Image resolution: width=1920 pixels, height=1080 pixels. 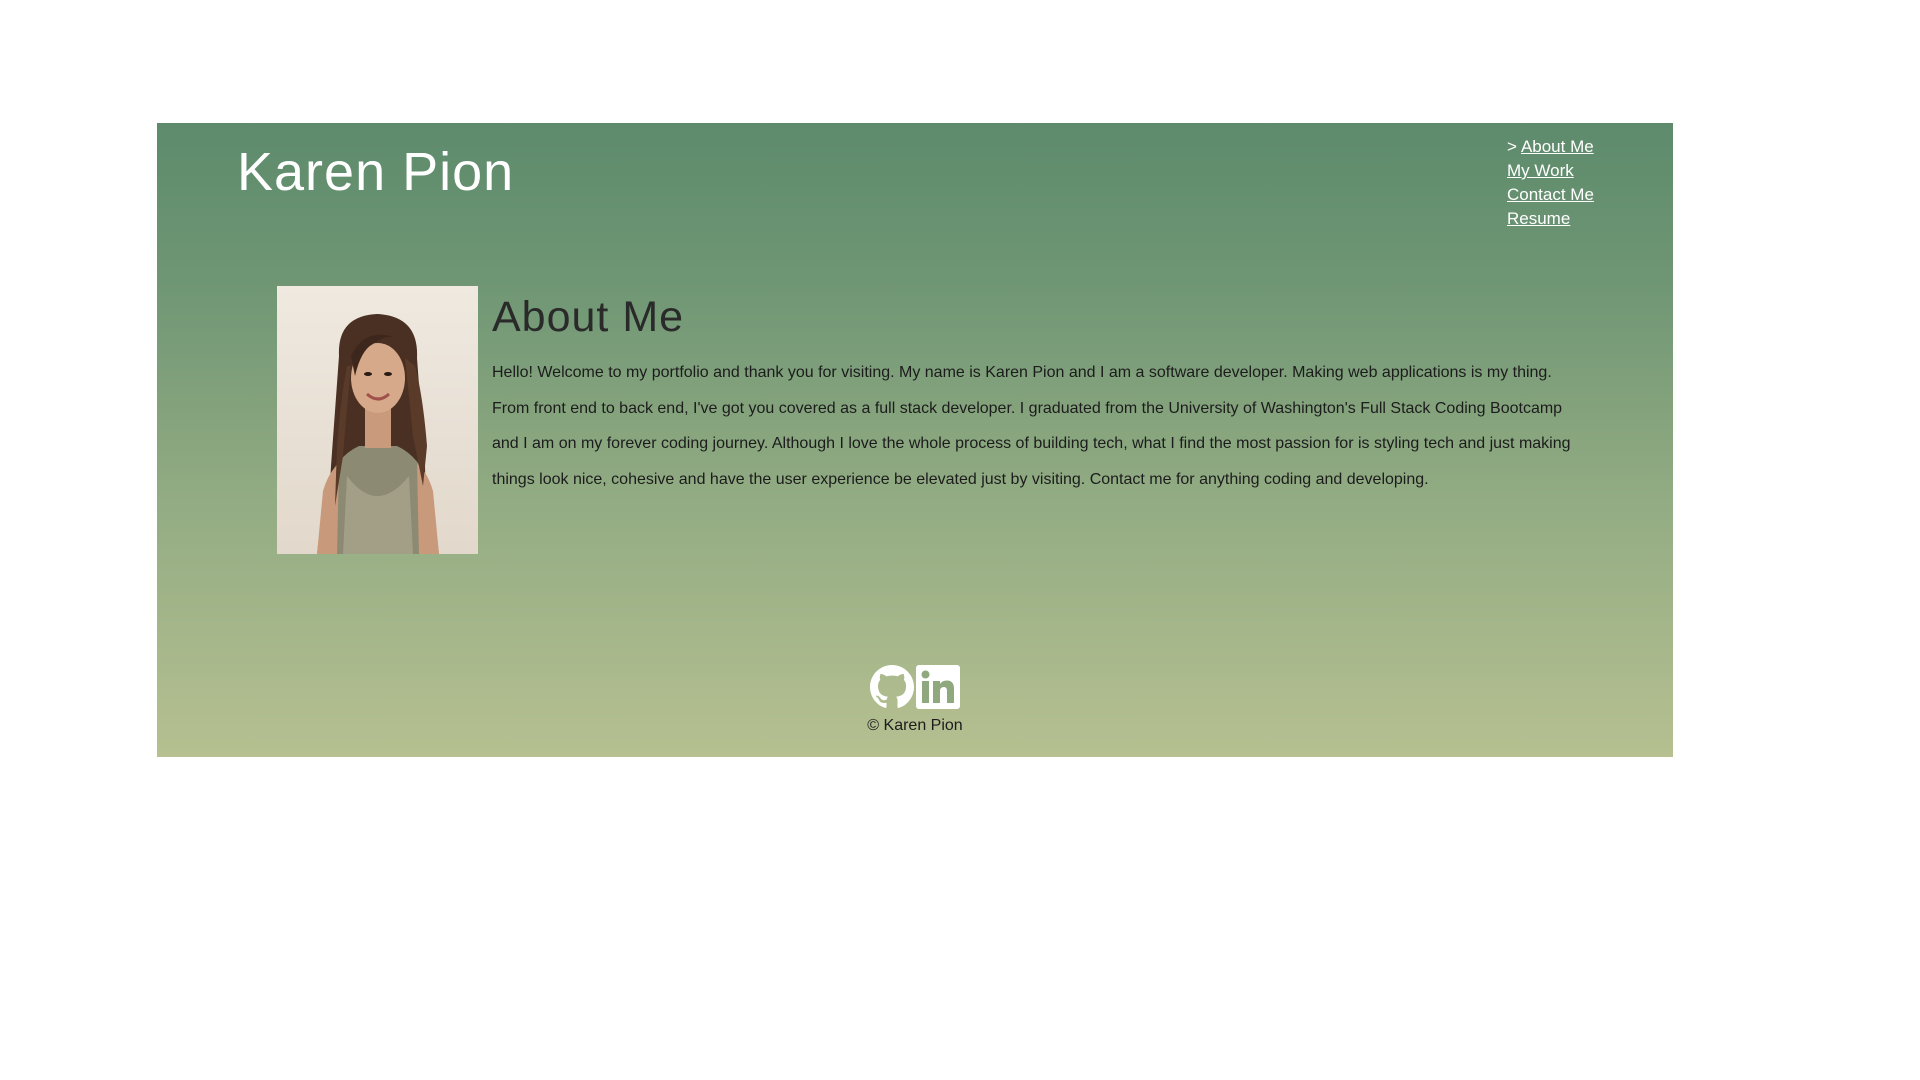 What do you see at coordinates (376, 172) in the screenshot?
I see `site-title: Karen Pion` at bounding box center [376, 172].